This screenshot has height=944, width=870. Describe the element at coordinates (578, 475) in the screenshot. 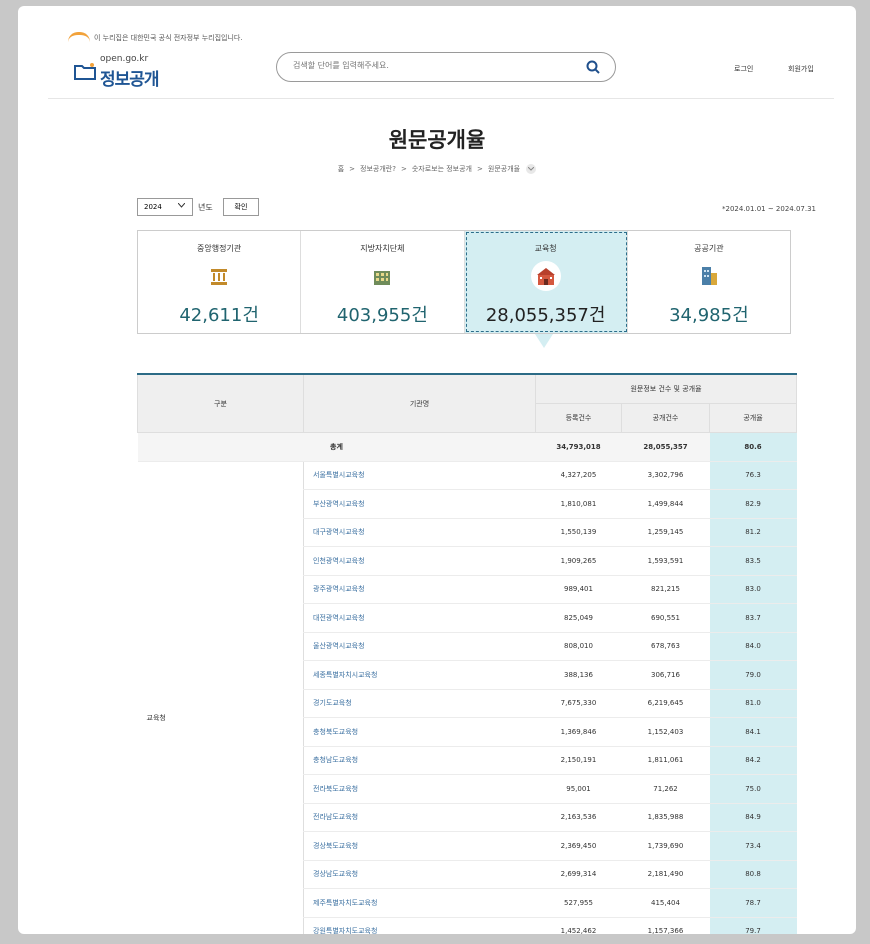

I see `registered-count: 4,327,205` at that location.